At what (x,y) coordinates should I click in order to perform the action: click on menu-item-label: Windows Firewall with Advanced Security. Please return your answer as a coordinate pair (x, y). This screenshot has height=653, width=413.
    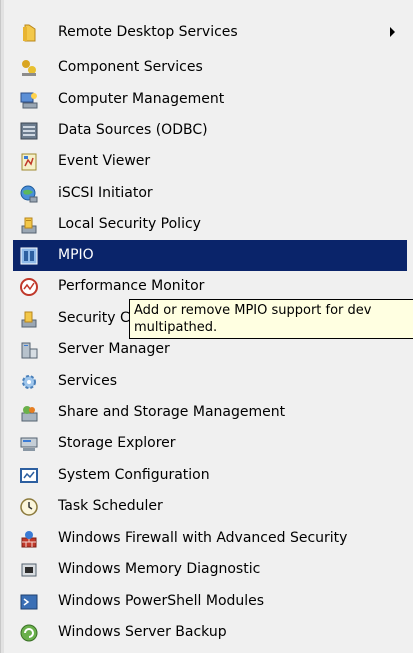
    Looking at the image, I should click on (203, 538).